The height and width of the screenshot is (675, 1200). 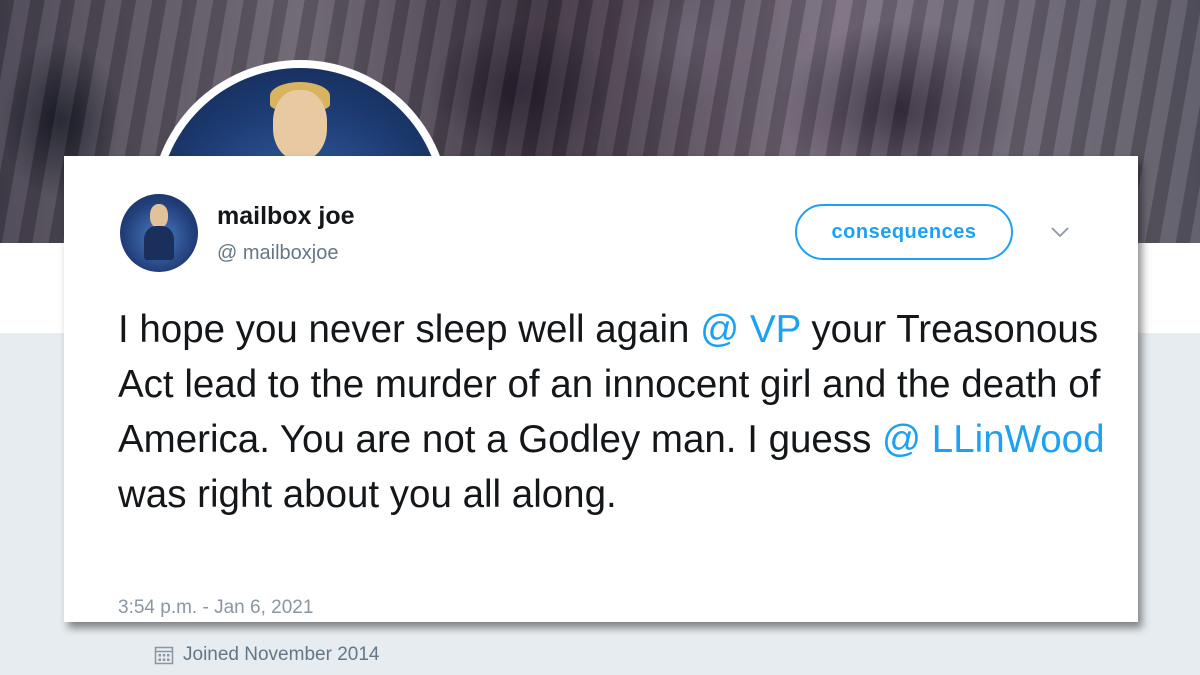 I want to click on tweet-timestamp: 3:54 p.m. - Jan 6, 2021, so click(x=215, y=608).